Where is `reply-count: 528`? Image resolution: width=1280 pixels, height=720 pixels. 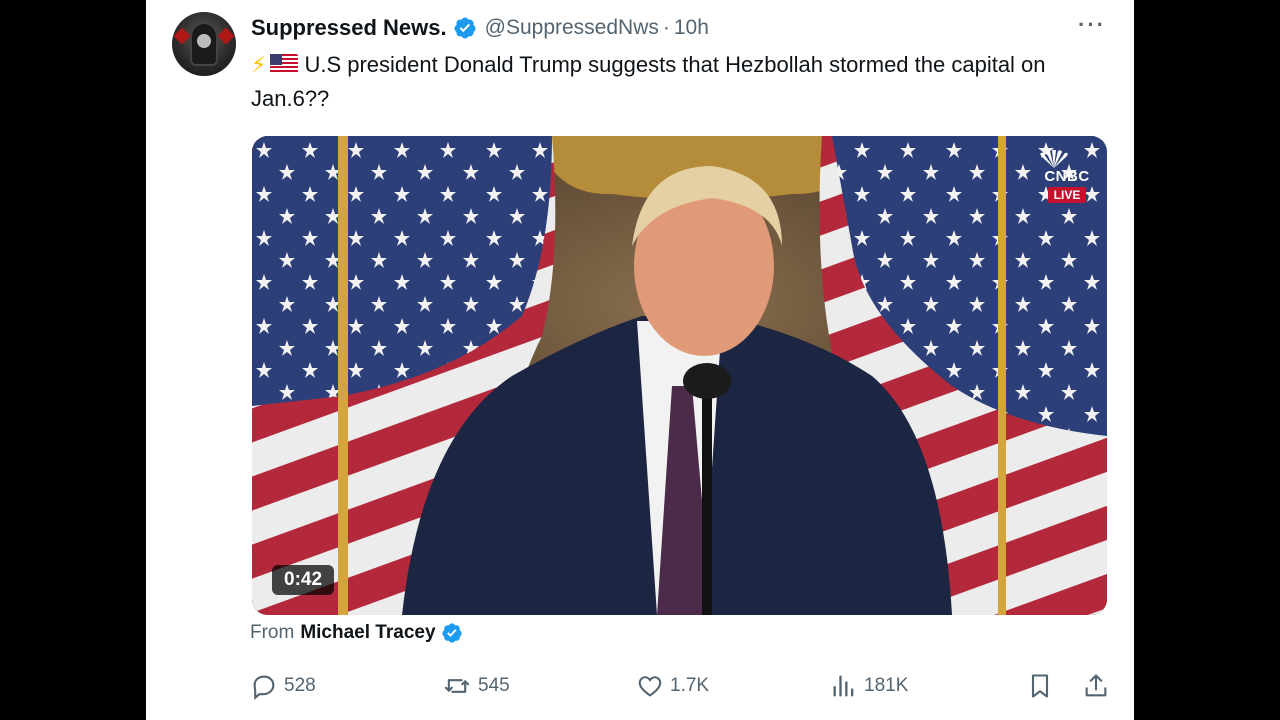
reply-count: 528 is located at coordinates (300, 685).